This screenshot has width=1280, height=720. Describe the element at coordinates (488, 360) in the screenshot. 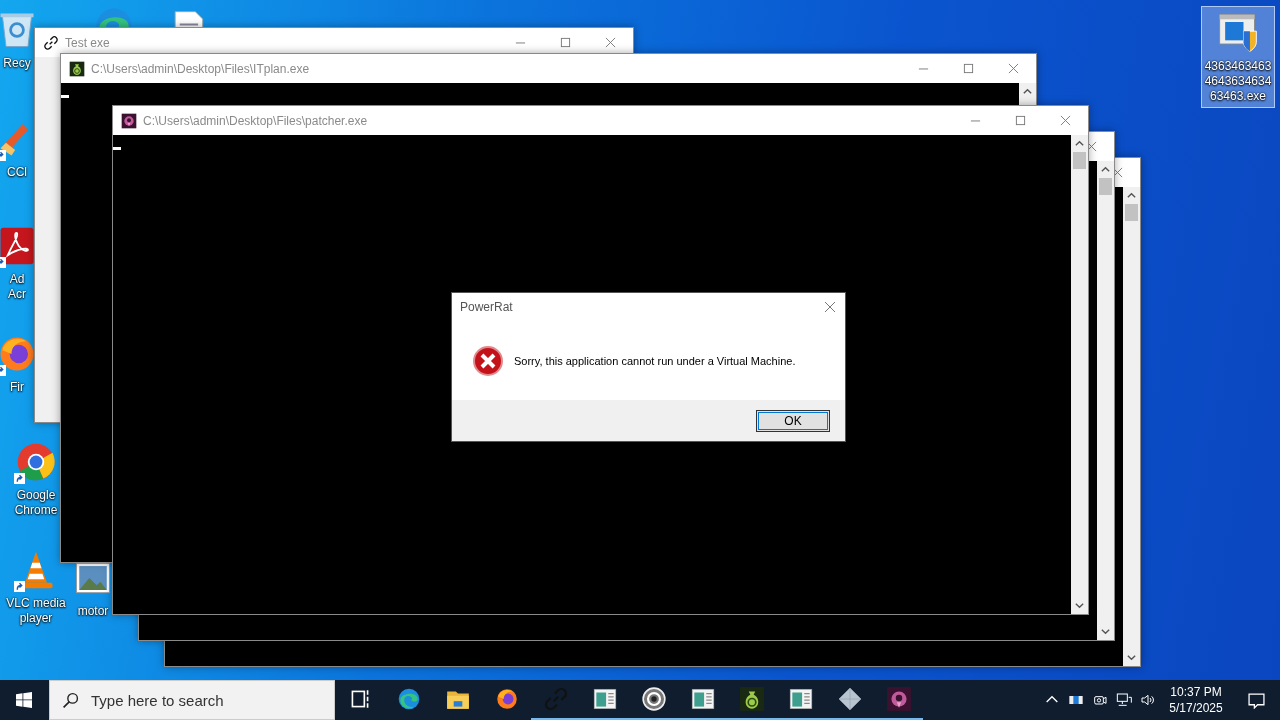

I see `error-icon` at that location.